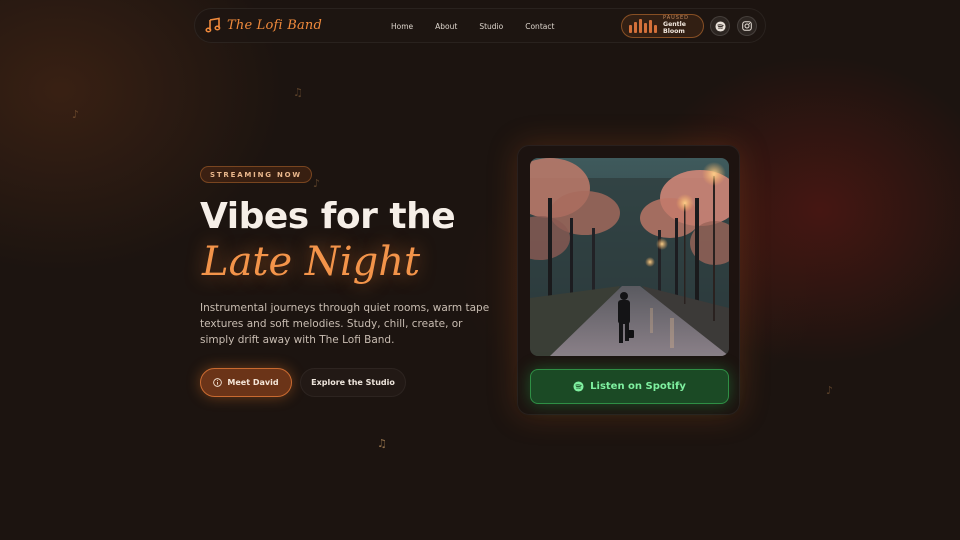 The height and width of the screenshot is (540, 960). I want to click on equalizer-icon, so click(643, 26).